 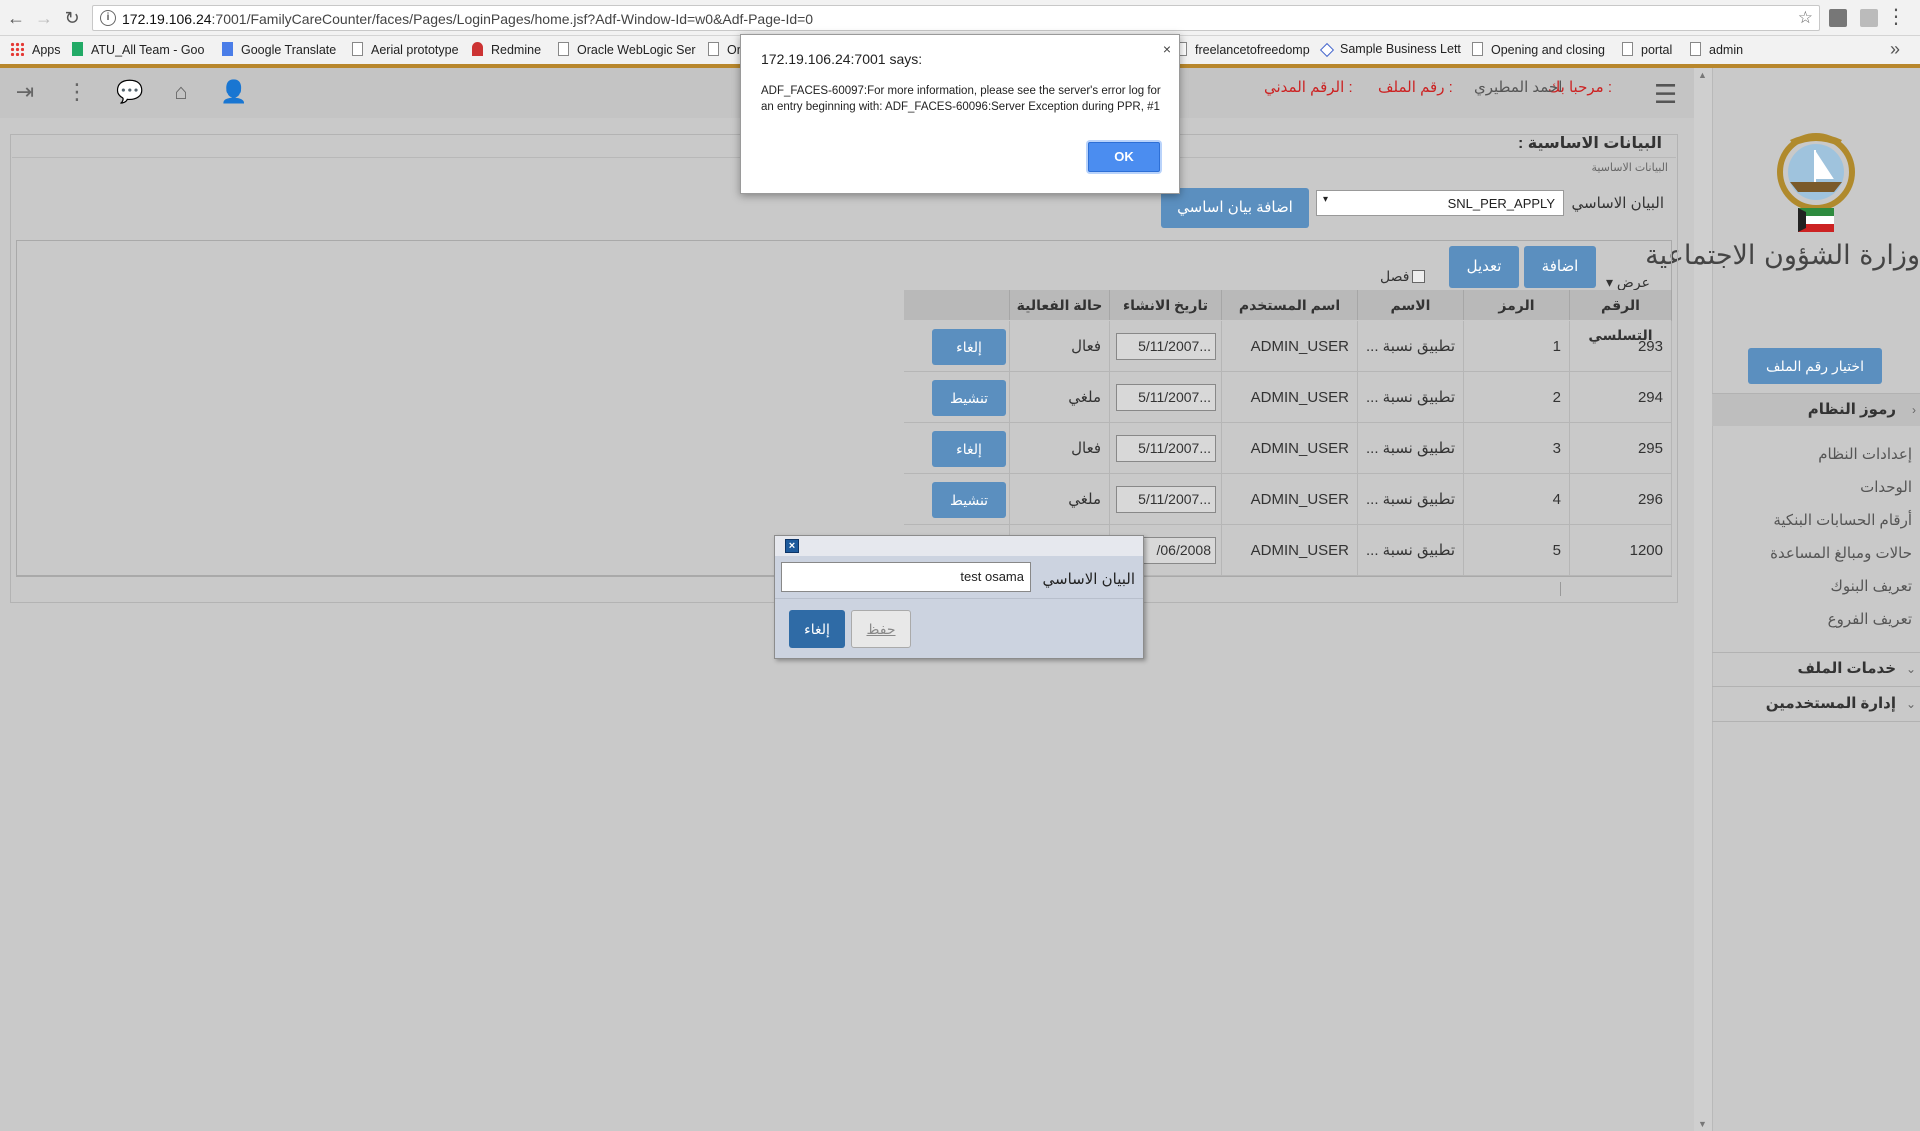 What do you see at coordinates (138, 49) in the screenshot?
I see `bookmark-item: ATU_All Team - Goo` at bounding box center [138, 49].